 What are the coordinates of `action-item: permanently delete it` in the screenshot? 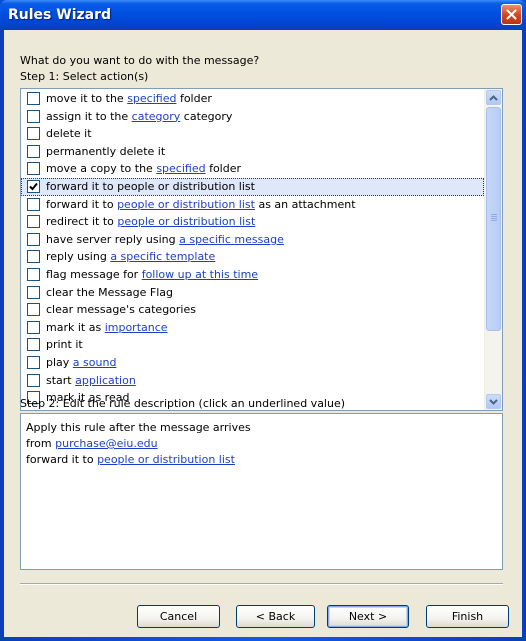 It's located at (252, 152).